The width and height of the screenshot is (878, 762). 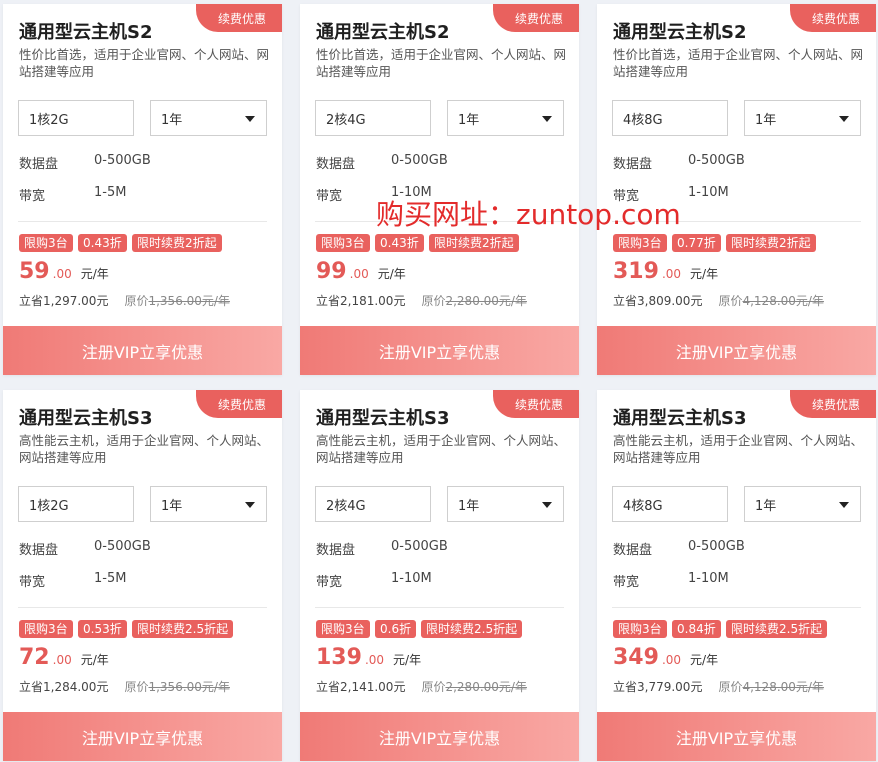 What do you see at coordinates (658, 301) in the screenshot?
I see `saving-amount: 立省3,809.00元` at bounding box center [658, 301].